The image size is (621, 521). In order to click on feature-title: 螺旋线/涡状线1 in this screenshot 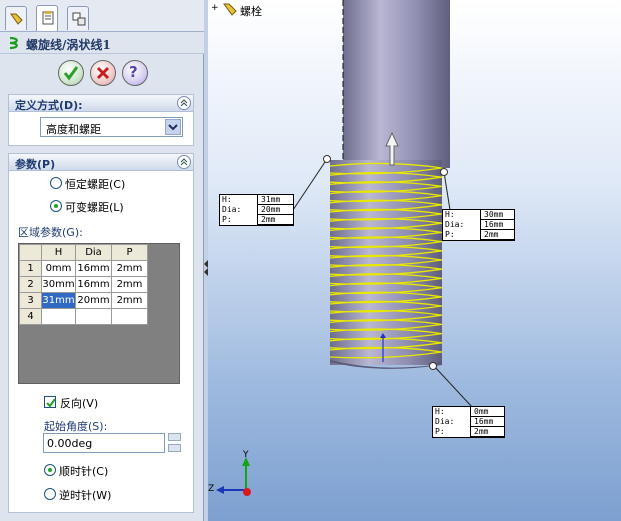, I will do `click(68, 45)`.